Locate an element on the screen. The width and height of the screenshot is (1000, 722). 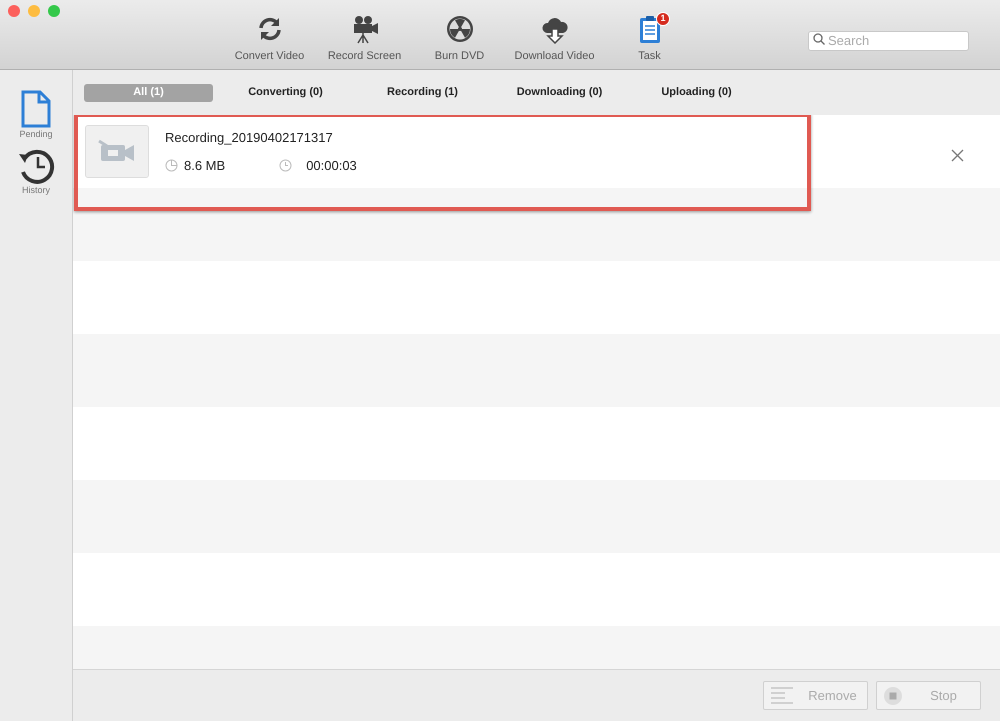
history-sidebar-item: History is located at coordinates (36, 172).